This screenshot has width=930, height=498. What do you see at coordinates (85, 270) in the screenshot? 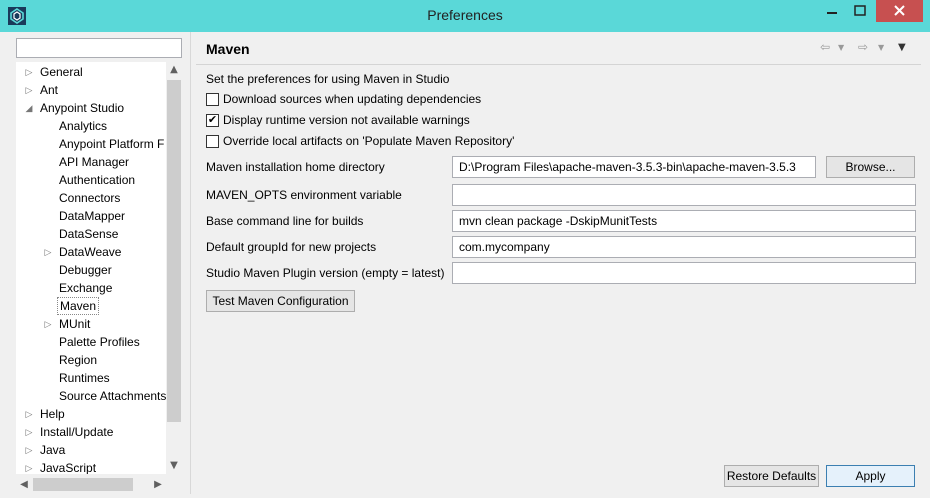
I see `tree-item-label: Debugger` at bounding box center [85, 270].